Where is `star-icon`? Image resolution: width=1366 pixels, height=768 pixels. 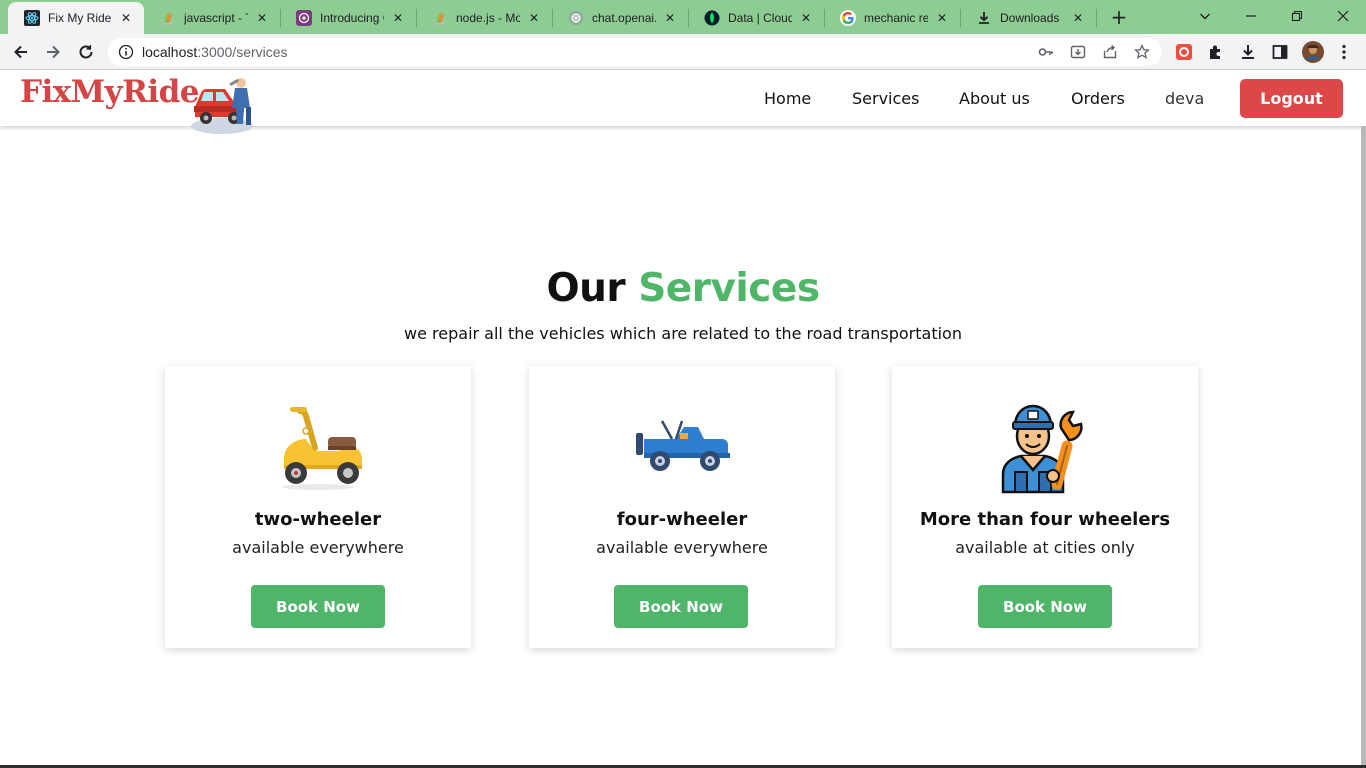 star-icon is located at coordinates (1142, 52).